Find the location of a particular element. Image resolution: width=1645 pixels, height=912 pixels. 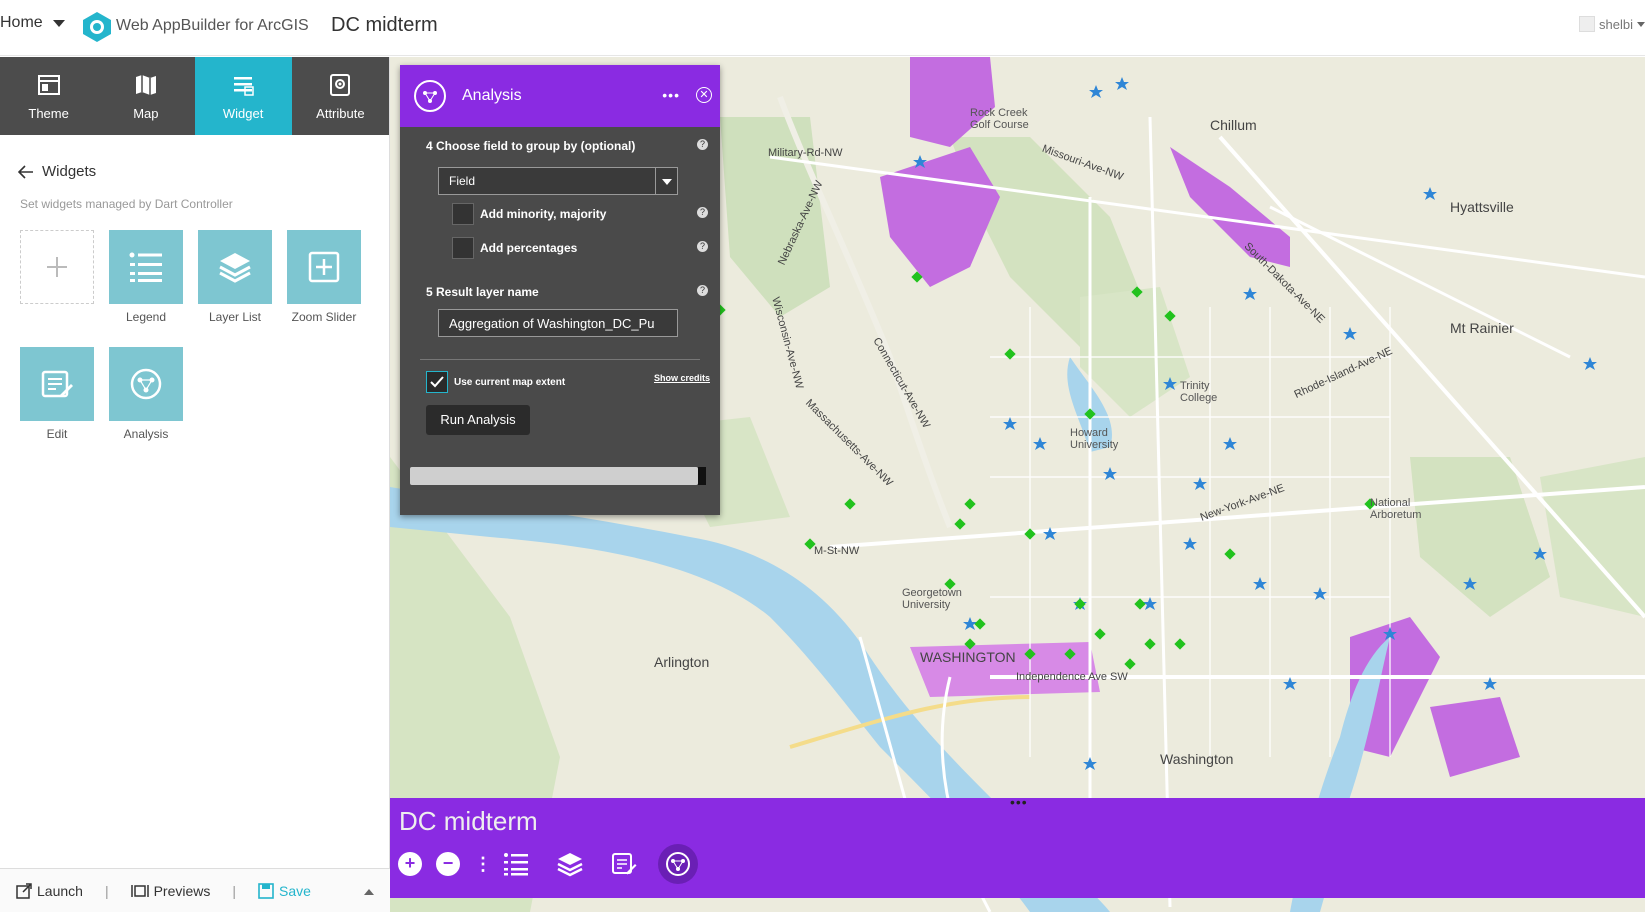

tab-widget-label: Widget is located at coordinates (243, 113).